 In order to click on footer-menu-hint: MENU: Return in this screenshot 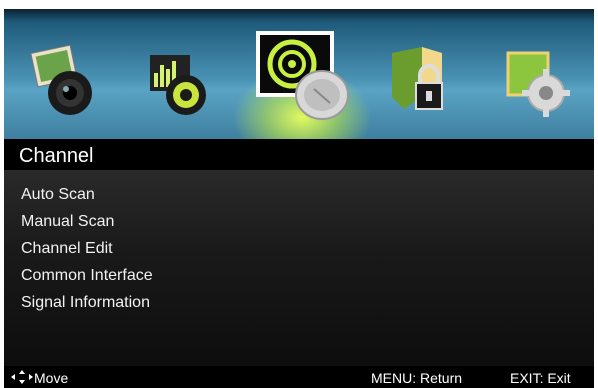, I will do `click(417, 378)`.